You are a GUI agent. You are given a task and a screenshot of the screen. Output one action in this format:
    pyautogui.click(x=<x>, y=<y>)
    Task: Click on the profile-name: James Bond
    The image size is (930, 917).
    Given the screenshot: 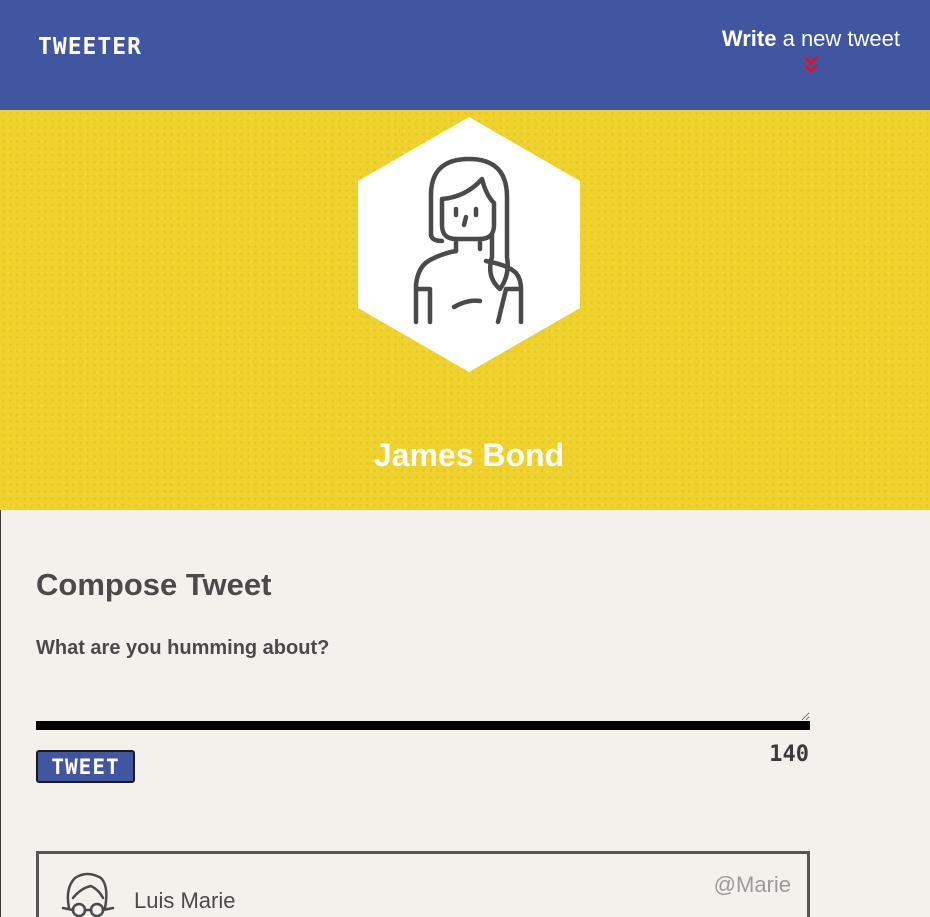 What is the action you would take?
    pyautogui.click(x=469, y=455)
    